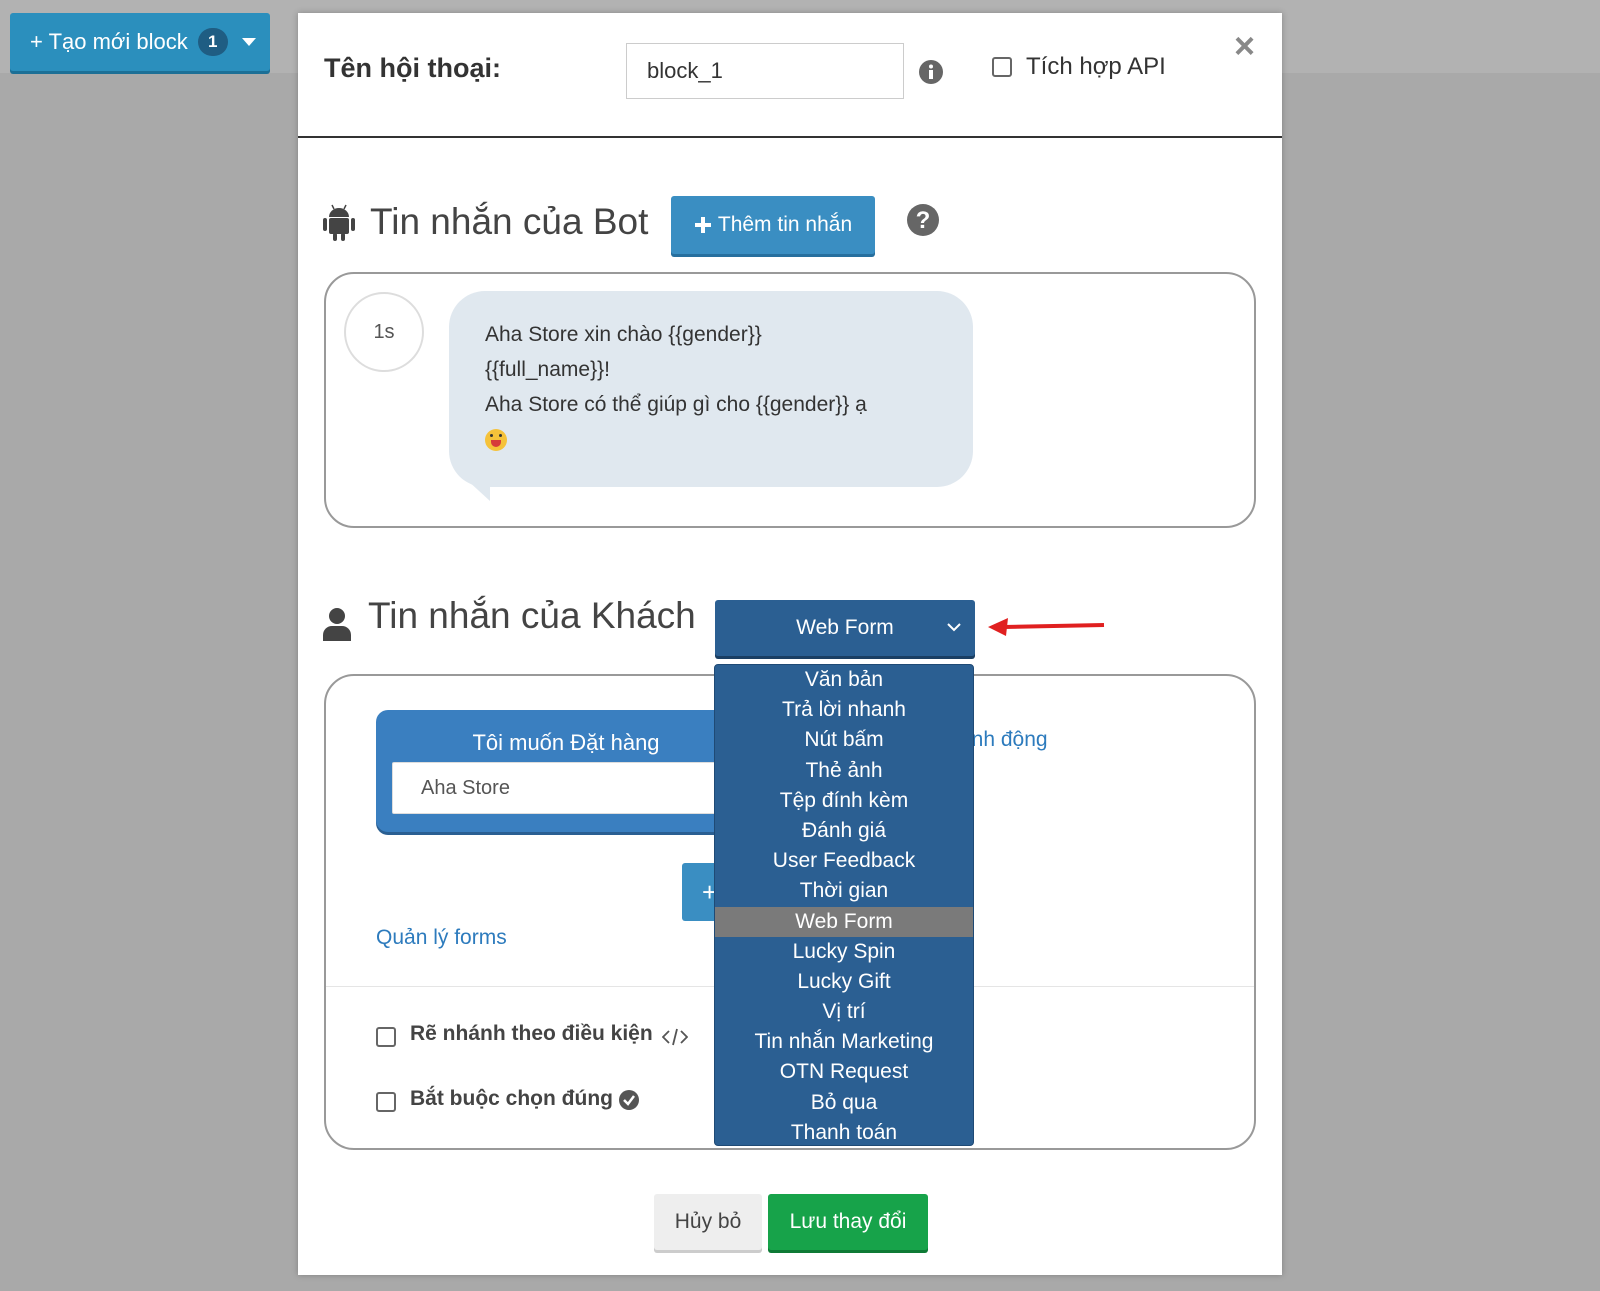 The image size is (1600, 1291). I want to click on close-icon: ×, so click(1244, 46).